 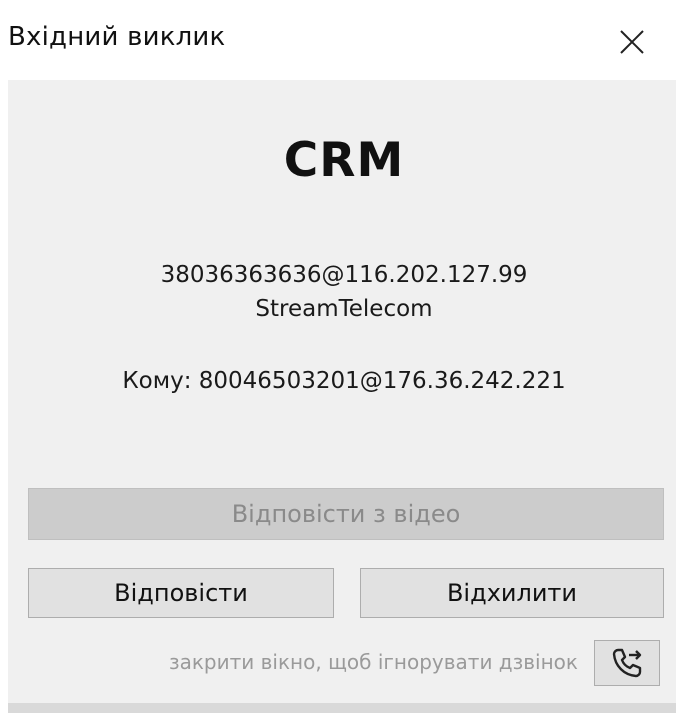 I want to click on answer-button: Відповісти, so click(x=181, y=593).